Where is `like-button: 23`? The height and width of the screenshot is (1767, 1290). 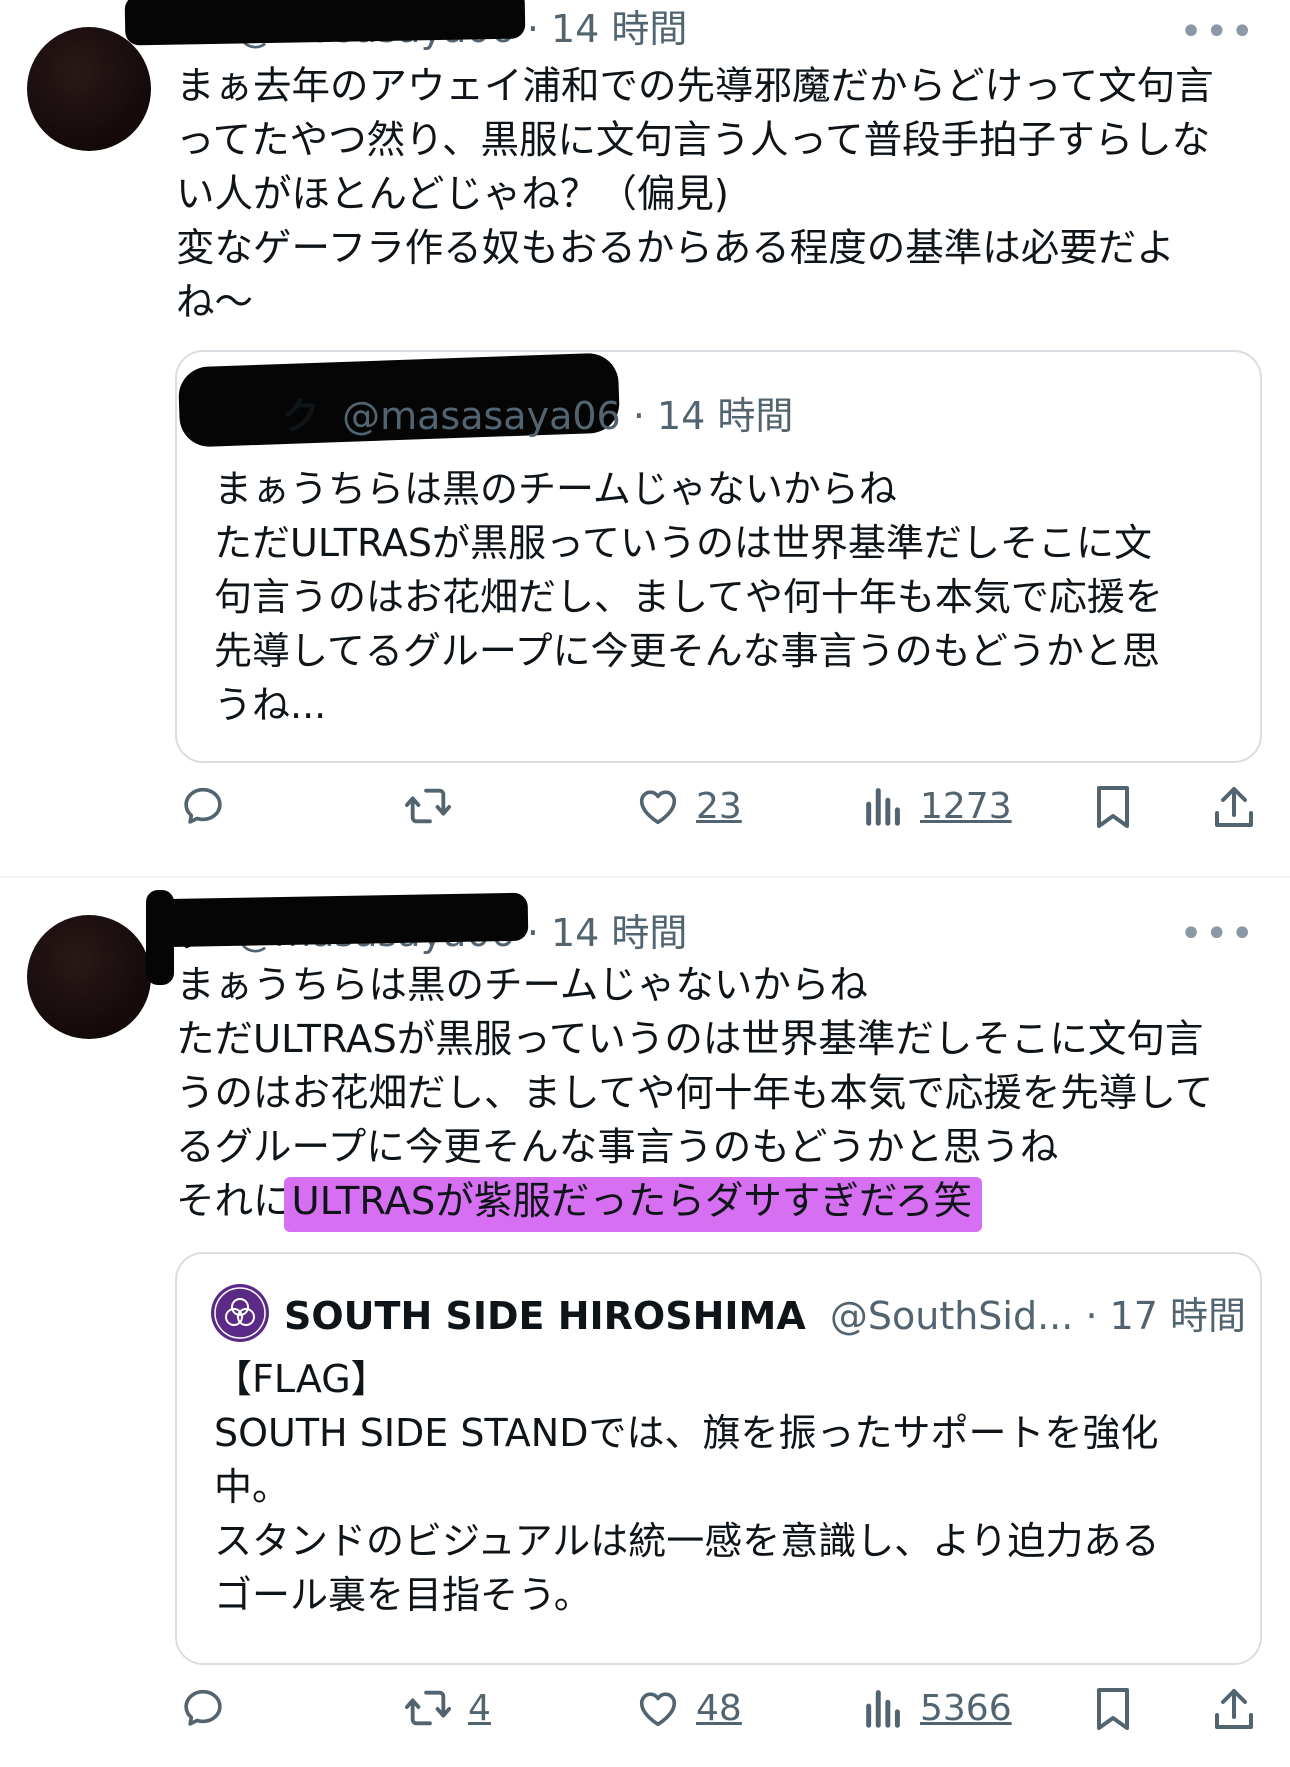
like-button: 23 is located at coordinates (688, 806).